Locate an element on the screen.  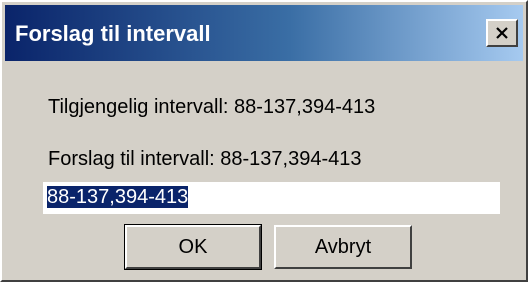
suggested-interval-label: Forslag til intervall: 88-137,394-413 is located at coordinates (205, 159).